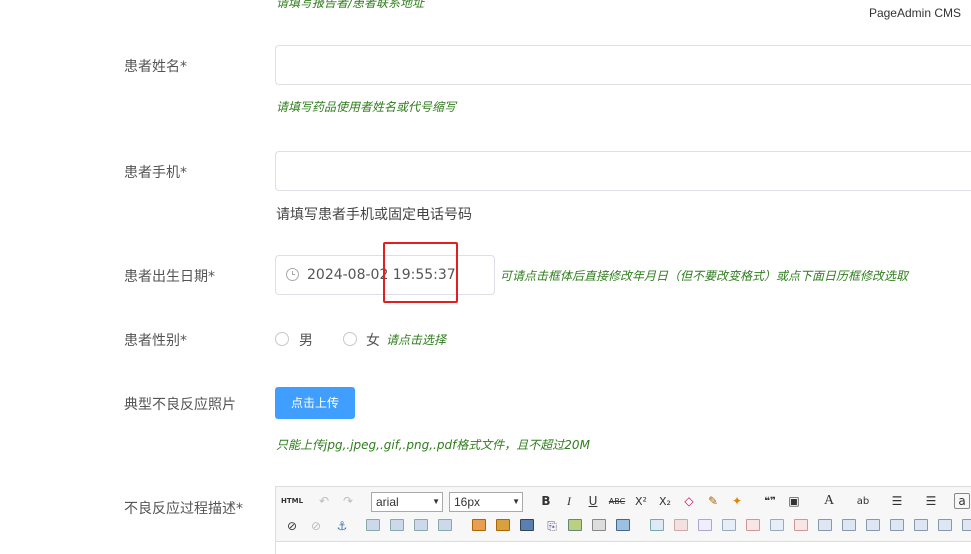  I want to click on italic-icon: I, so click(569, 501).